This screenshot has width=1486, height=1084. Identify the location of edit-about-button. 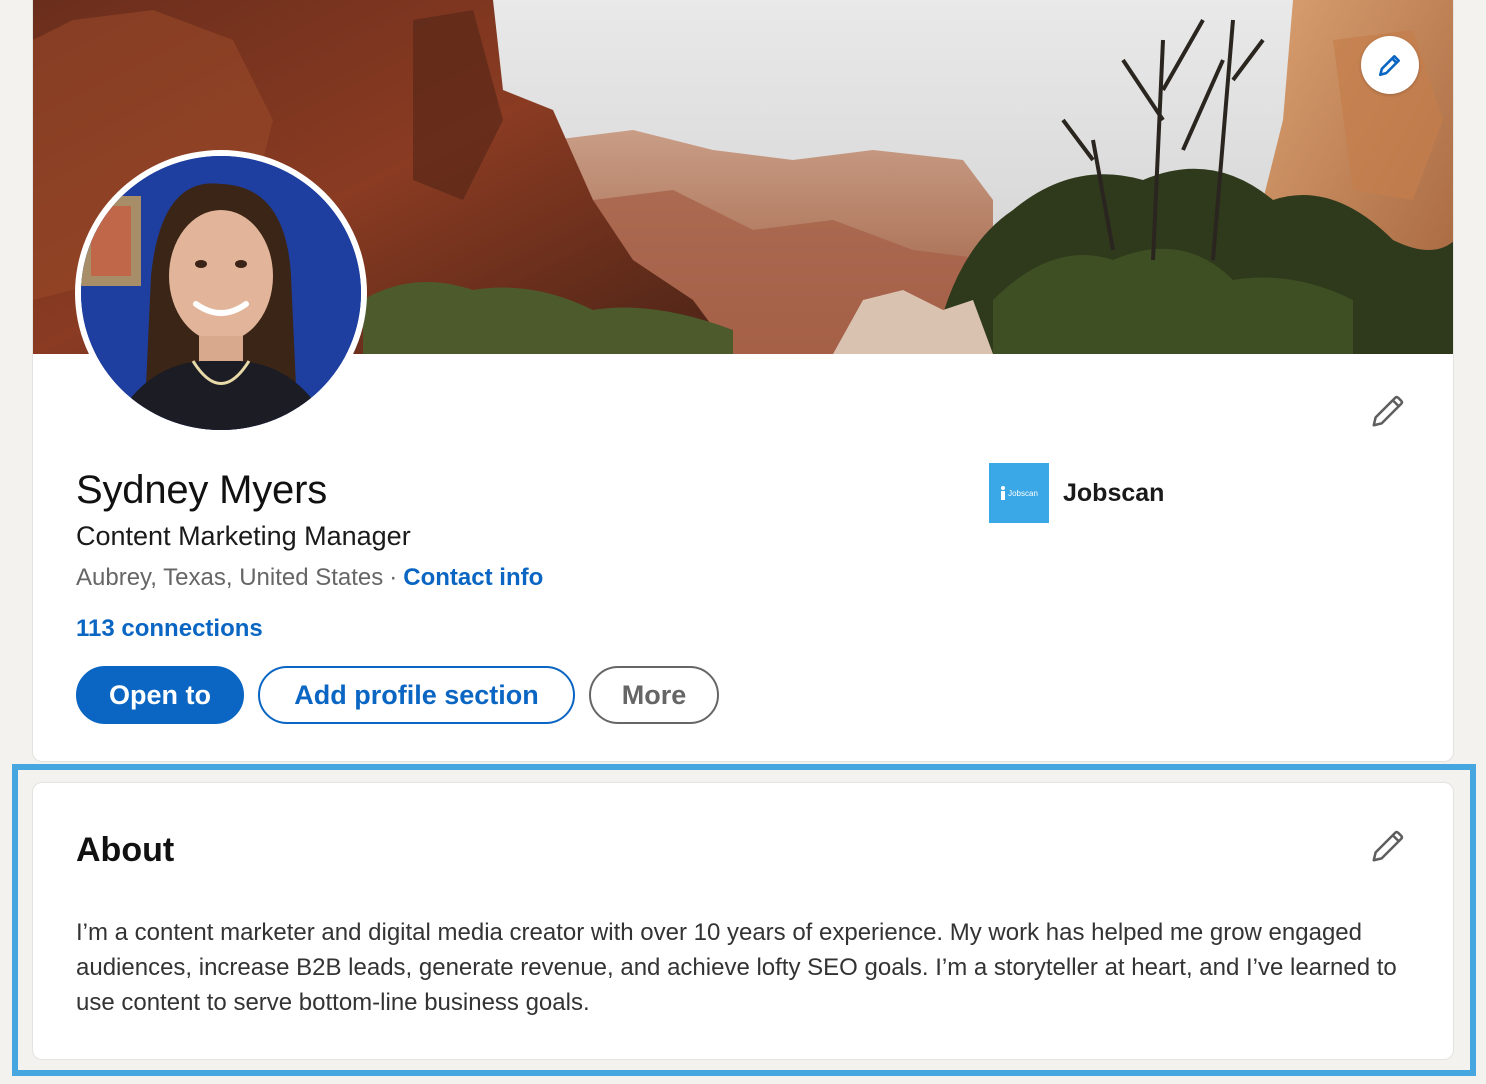
(1388, 848).